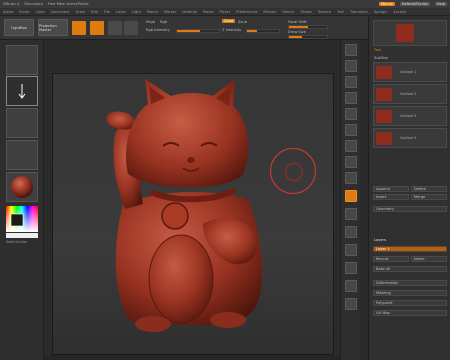 This screenshot has width=450, height=360. Describe the element at coordinates (22, 91) in the screenshot. I see `stroke-slot` at that location.